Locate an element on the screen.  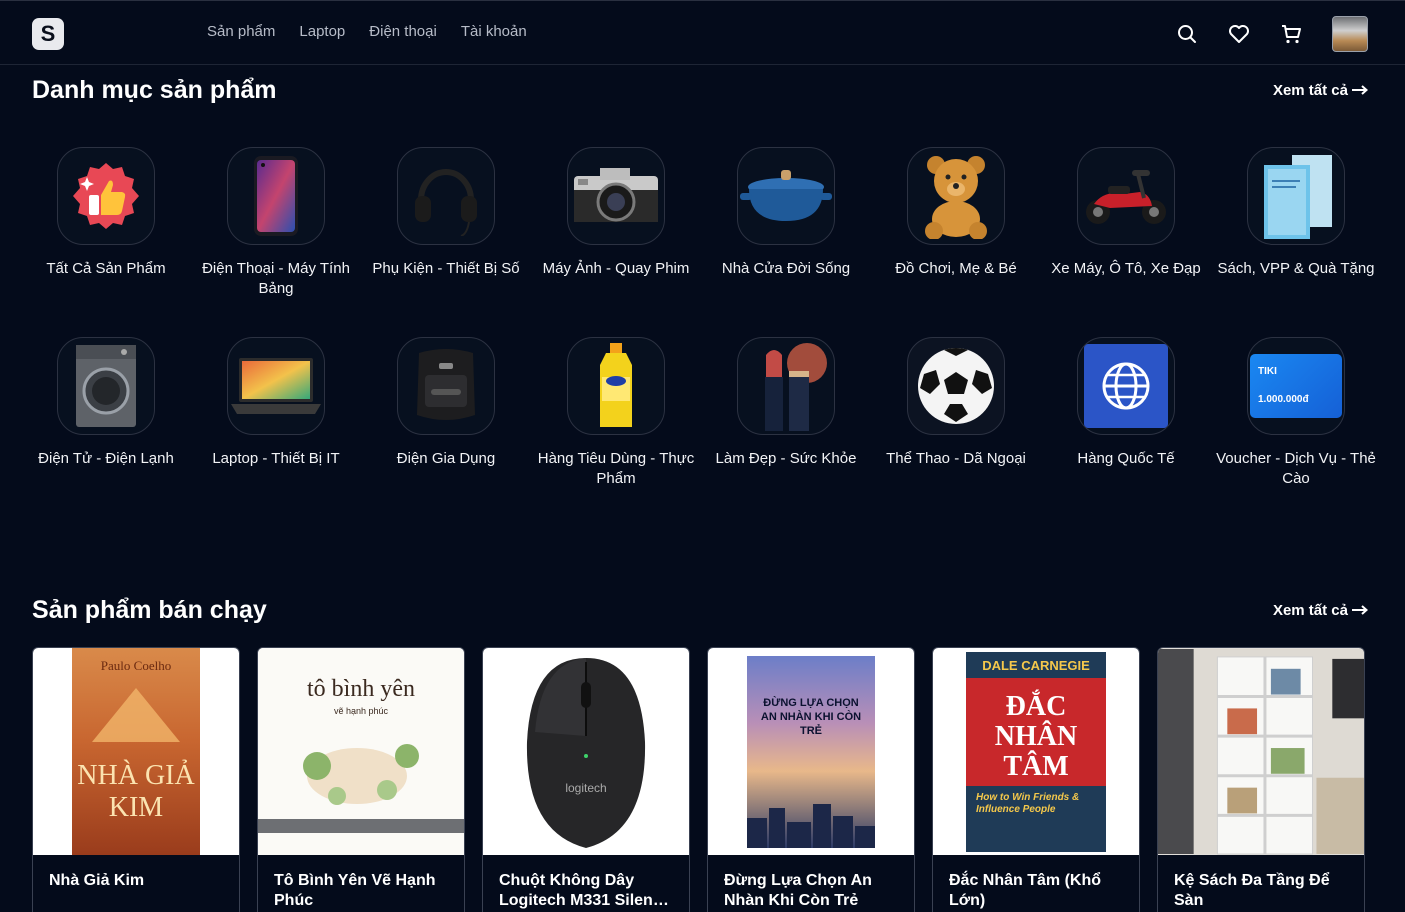
header-actions is located at coordinates (1272, 34).